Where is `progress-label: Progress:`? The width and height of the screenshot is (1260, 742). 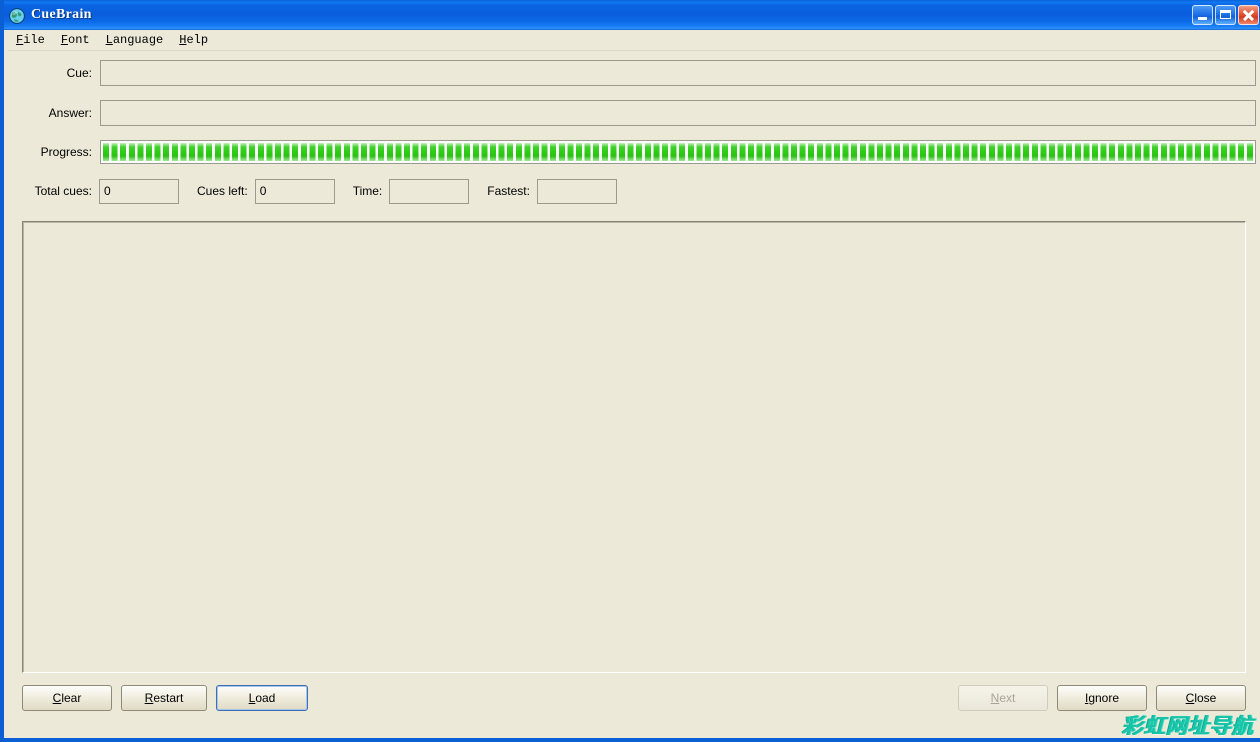
progress-label: Progress: is located at coordinates (66, 152).